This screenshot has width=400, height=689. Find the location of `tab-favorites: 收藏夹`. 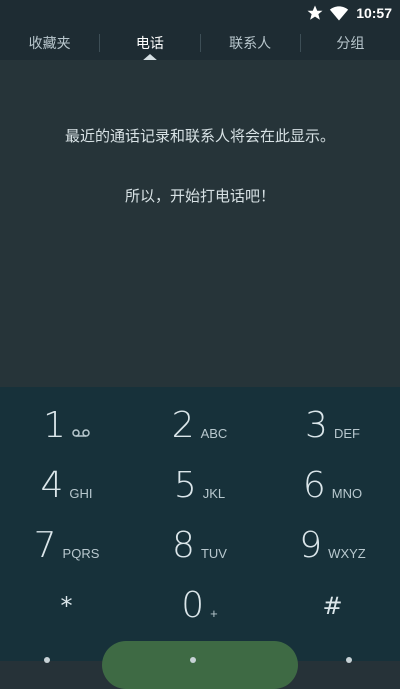

tab-favorites: 收藏夹 is located at coordinates (49, 43).